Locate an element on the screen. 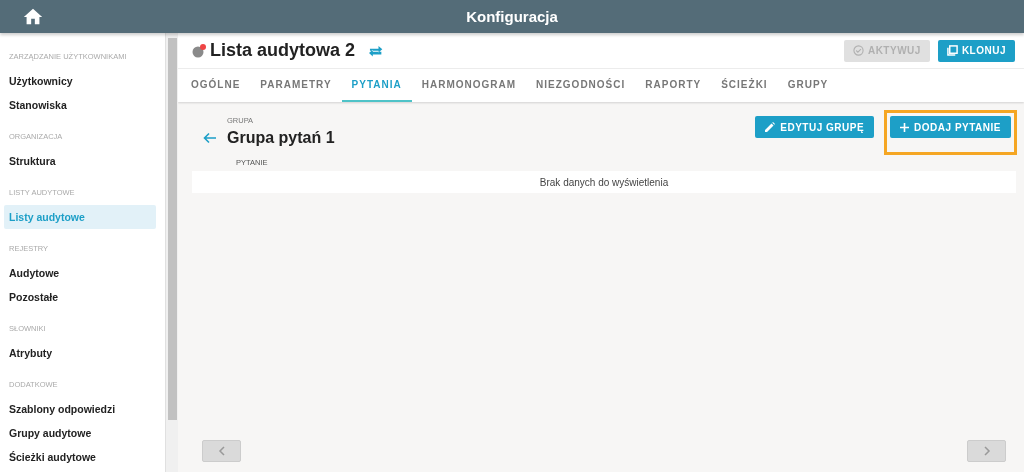  tab: NIEZGODNOŚCI is located at coordinates (581, 85).